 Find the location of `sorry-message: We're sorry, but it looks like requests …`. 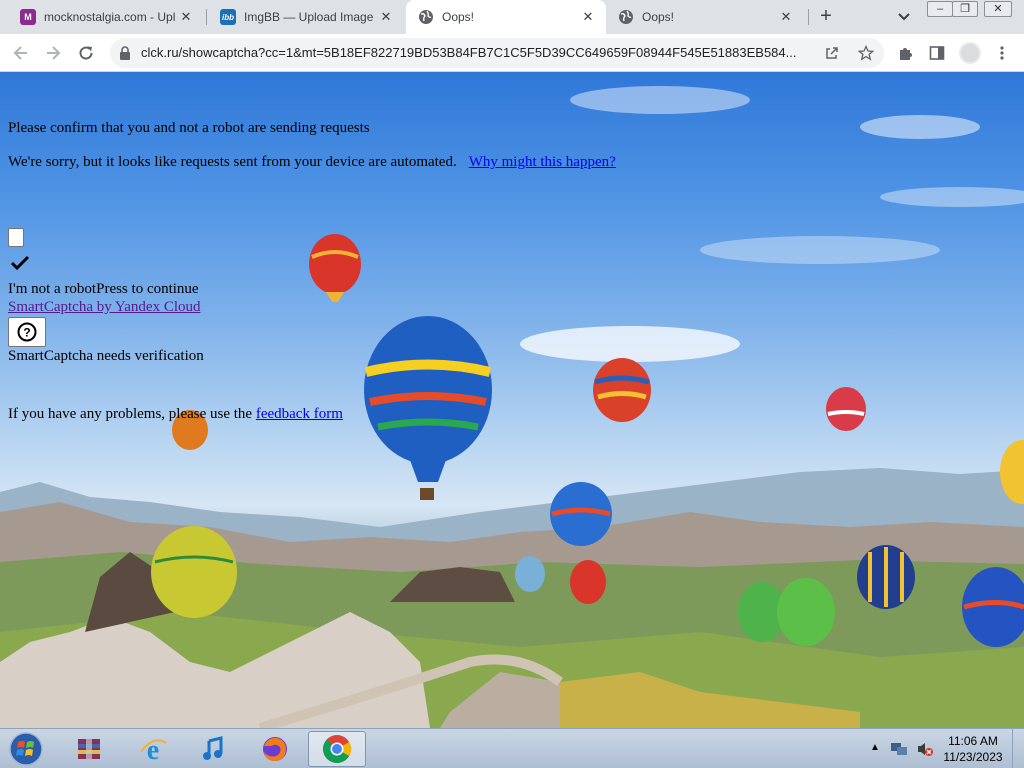

sorry-message: We're sorry, but it looks like requests … is located at coordinates (312, 162).